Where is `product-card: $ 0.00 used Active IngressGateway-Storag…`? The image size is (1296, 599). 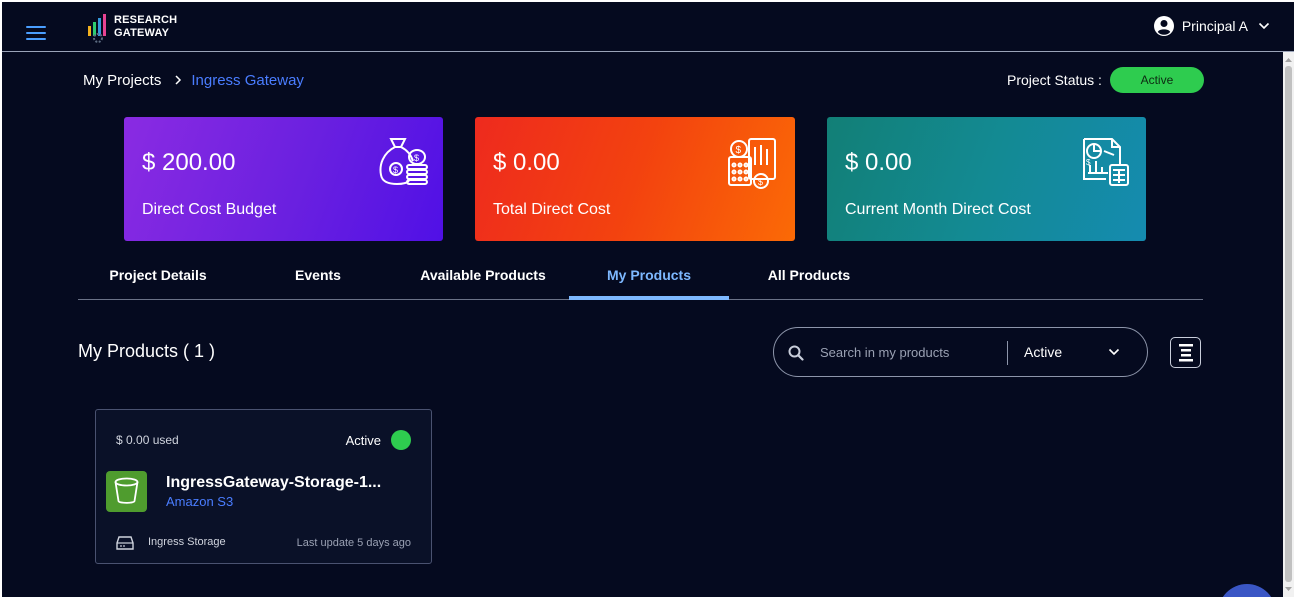
product-card: $ 0.00 used Active IngressGateway-Storag… is located at coordinates (263, 486).